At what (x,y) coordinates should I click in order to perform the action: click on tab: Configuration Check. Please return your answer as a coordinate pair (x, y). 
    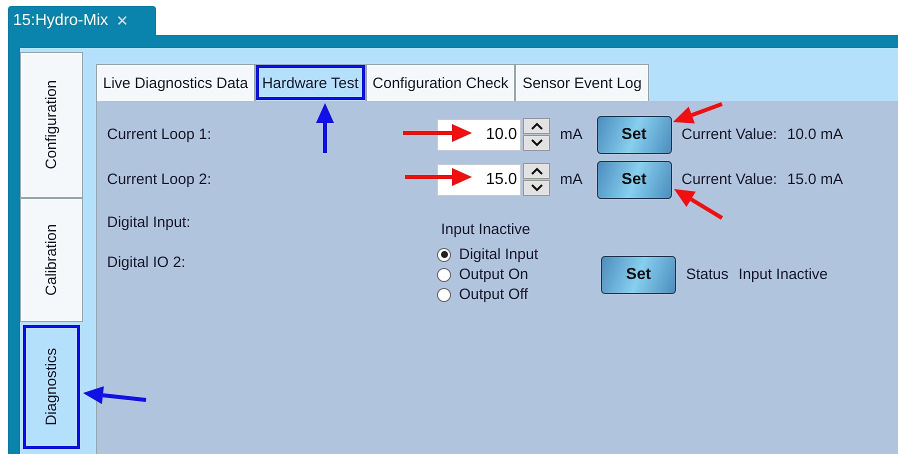
    Looking at the image, I should click on (441, 82).